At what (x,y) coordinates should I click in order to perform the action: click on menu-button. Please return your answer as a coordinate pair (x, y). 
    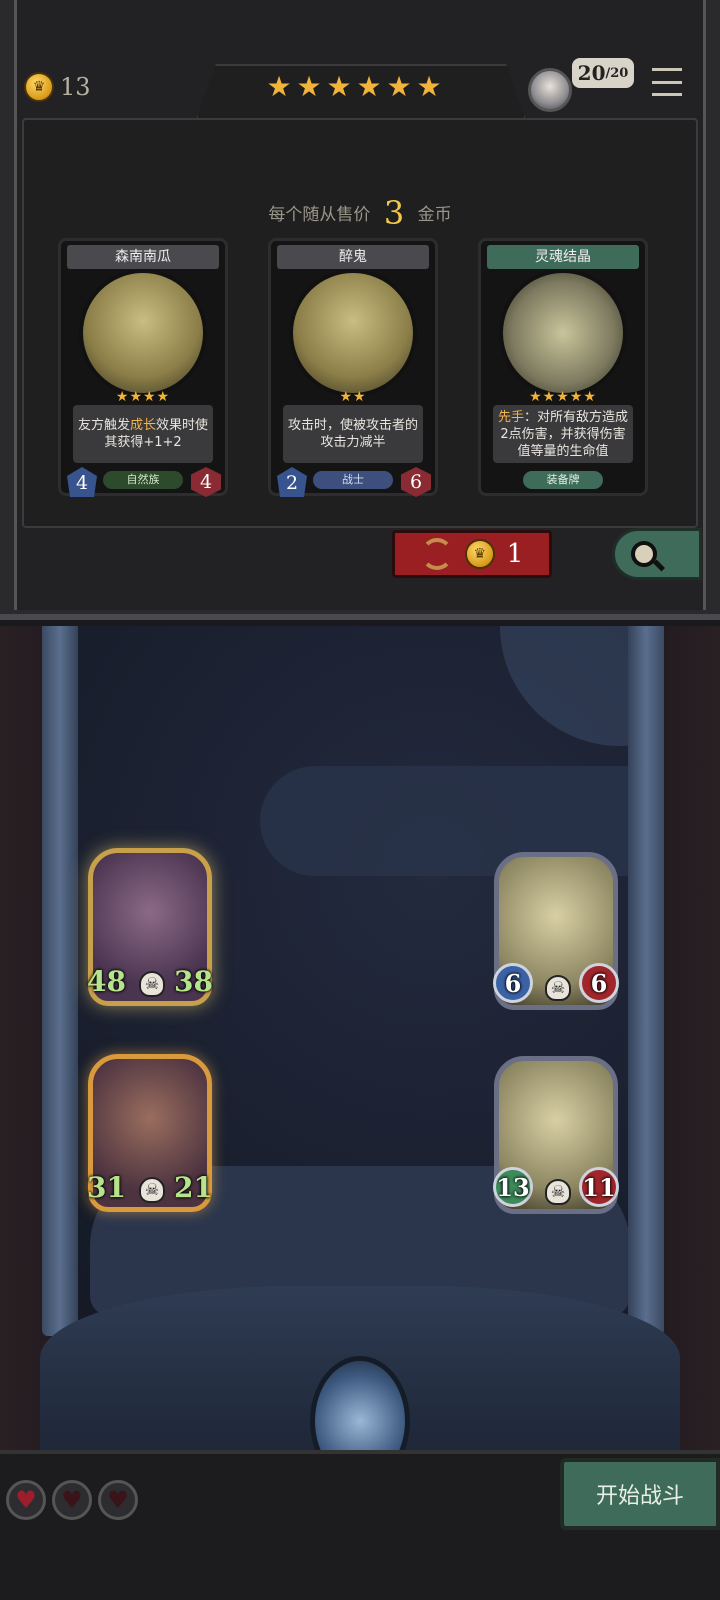
    Looking at the image, I should click on (667, 82).